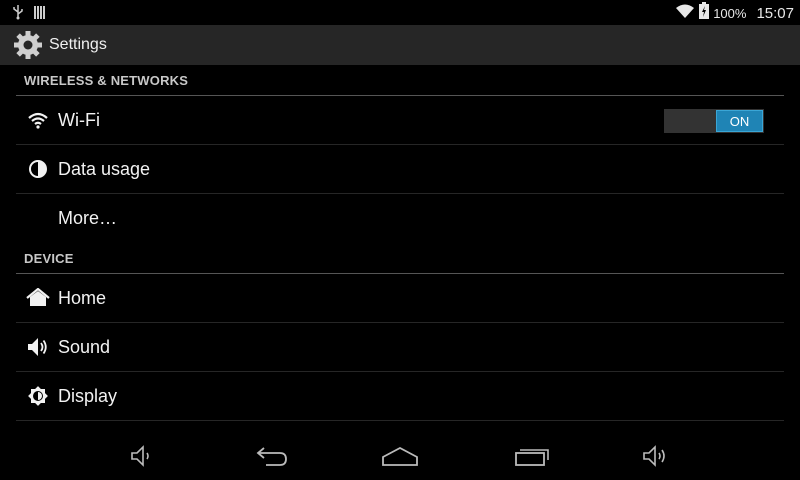 The width and height of the screenshot is (800, 480). Describe the element at coordinates (400, 347) in the screenshot. I see `settings-item-sound: Sound` at that location.